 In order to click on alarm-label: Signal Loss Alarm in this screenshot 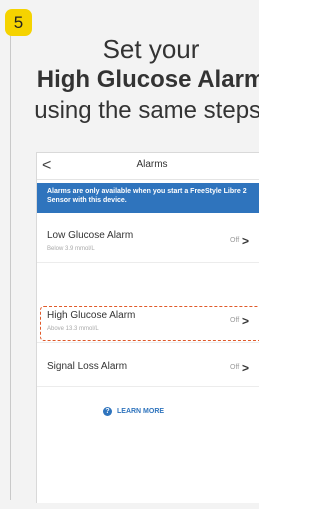, I will do `click(87, 366)`.